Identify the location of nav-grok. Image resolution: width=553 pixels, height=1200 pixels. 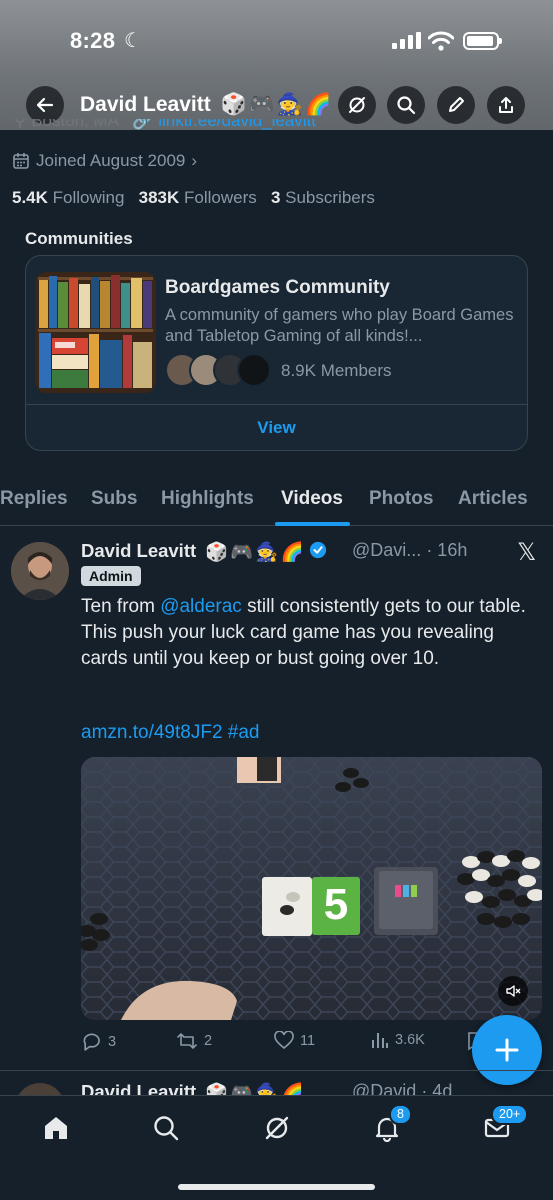
(277, 1128).